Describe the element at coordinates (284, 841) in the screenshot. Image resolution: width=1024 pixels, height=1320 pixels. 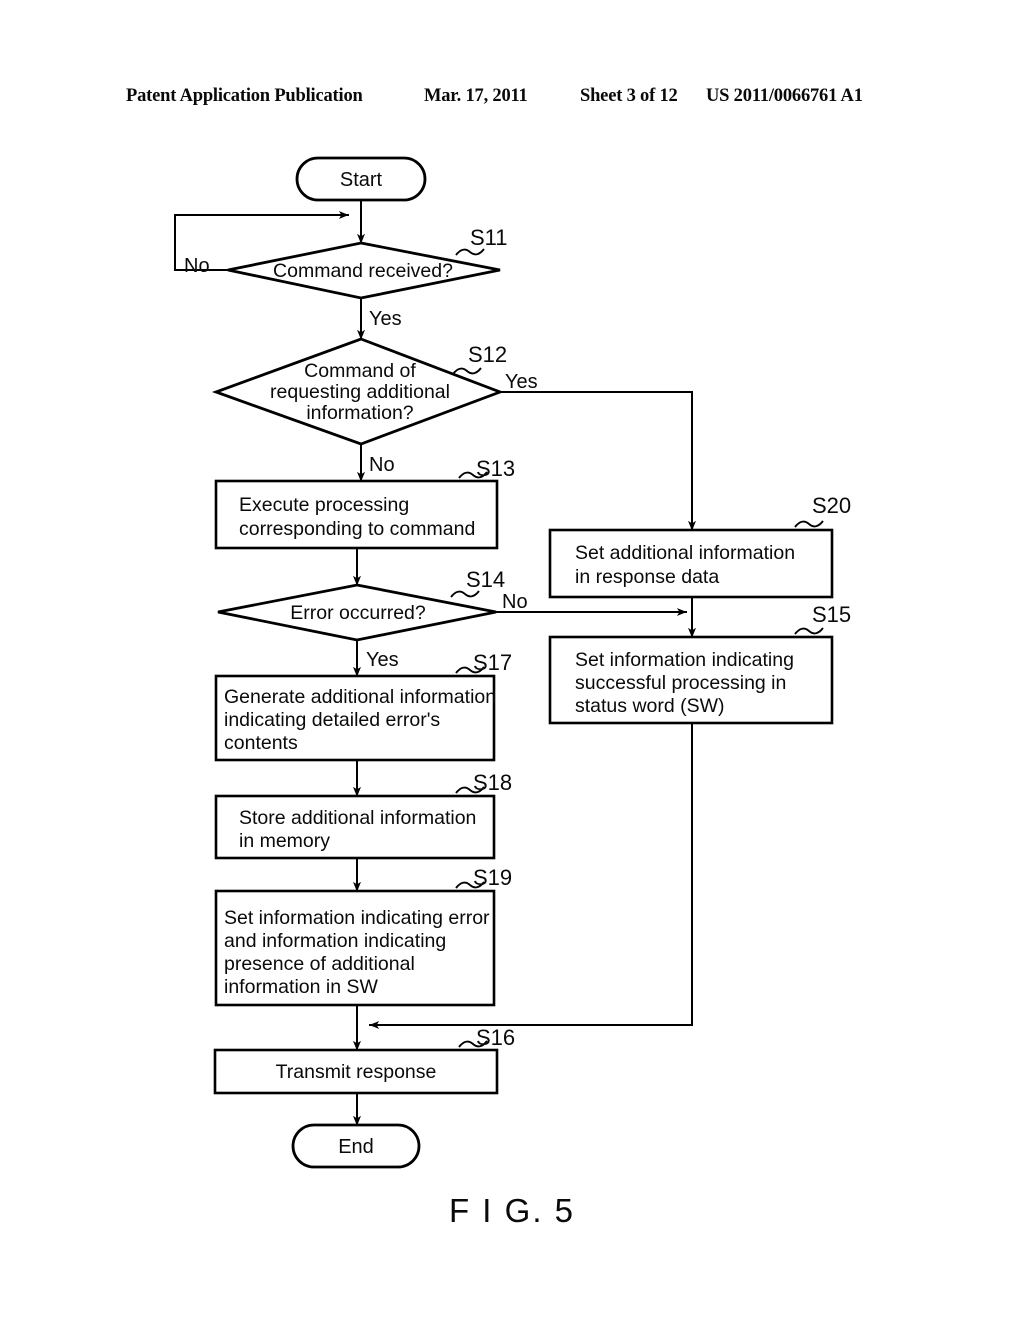
I see `process-s18-line2: in memory` at that location.